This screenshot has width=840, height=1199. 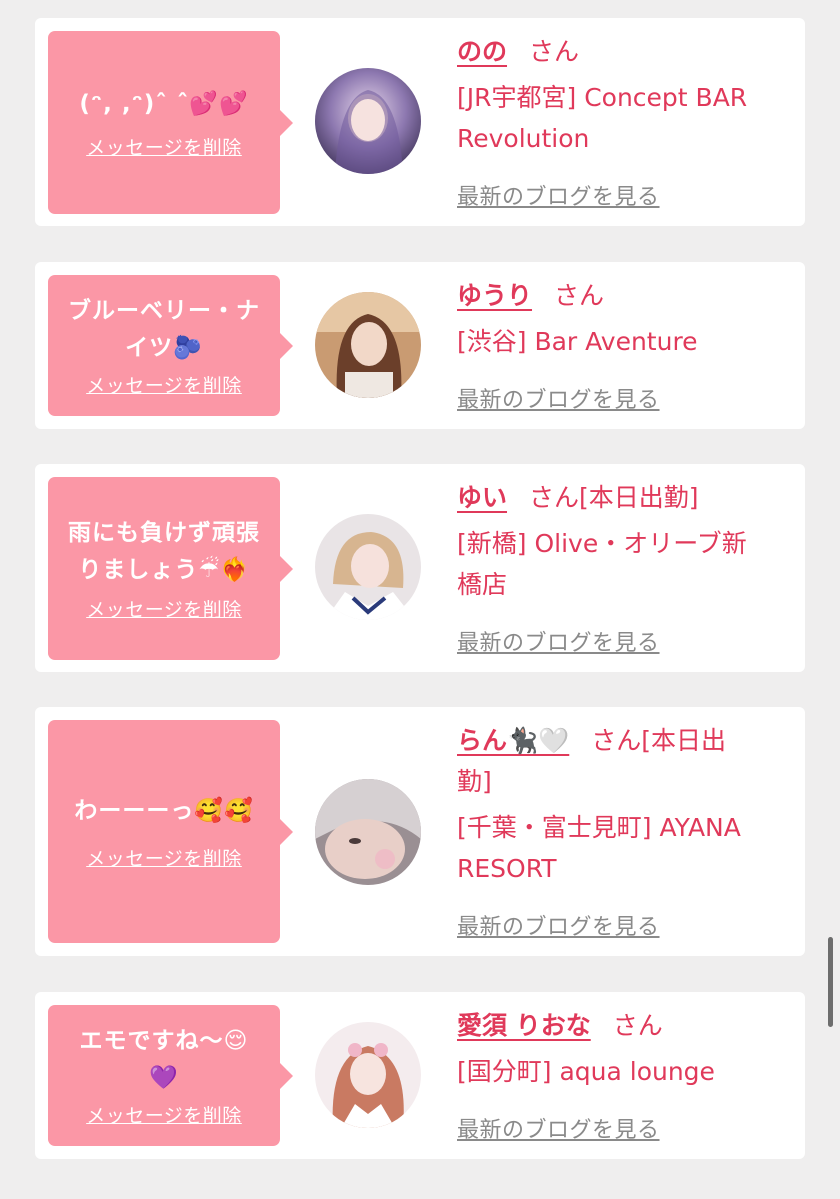 What do you see at coordinates (614, 497) in the screenshot?
I see `honorific: さん[本日出勤]` at bounding box center [614, 497].